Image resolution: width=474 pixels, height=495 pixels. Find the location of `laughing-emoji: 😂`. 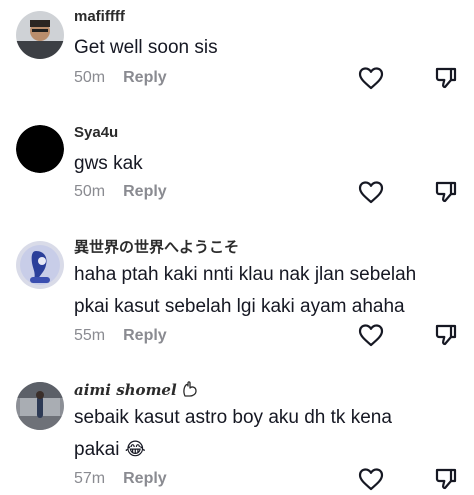

laughing-emoji: 😂 is located at coordinates (135, 449).